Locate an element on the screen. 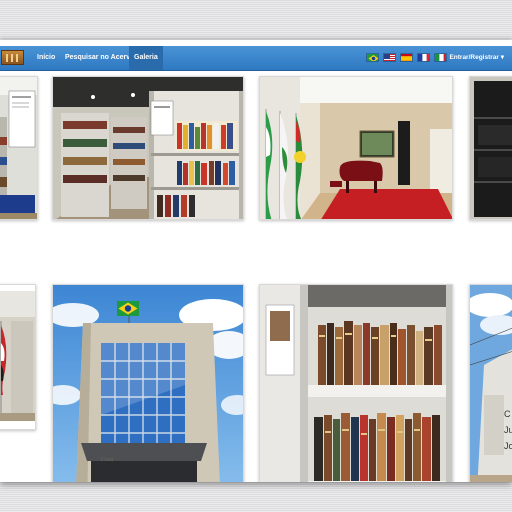  flag-spain-icon is located at coordinates (406, 57).